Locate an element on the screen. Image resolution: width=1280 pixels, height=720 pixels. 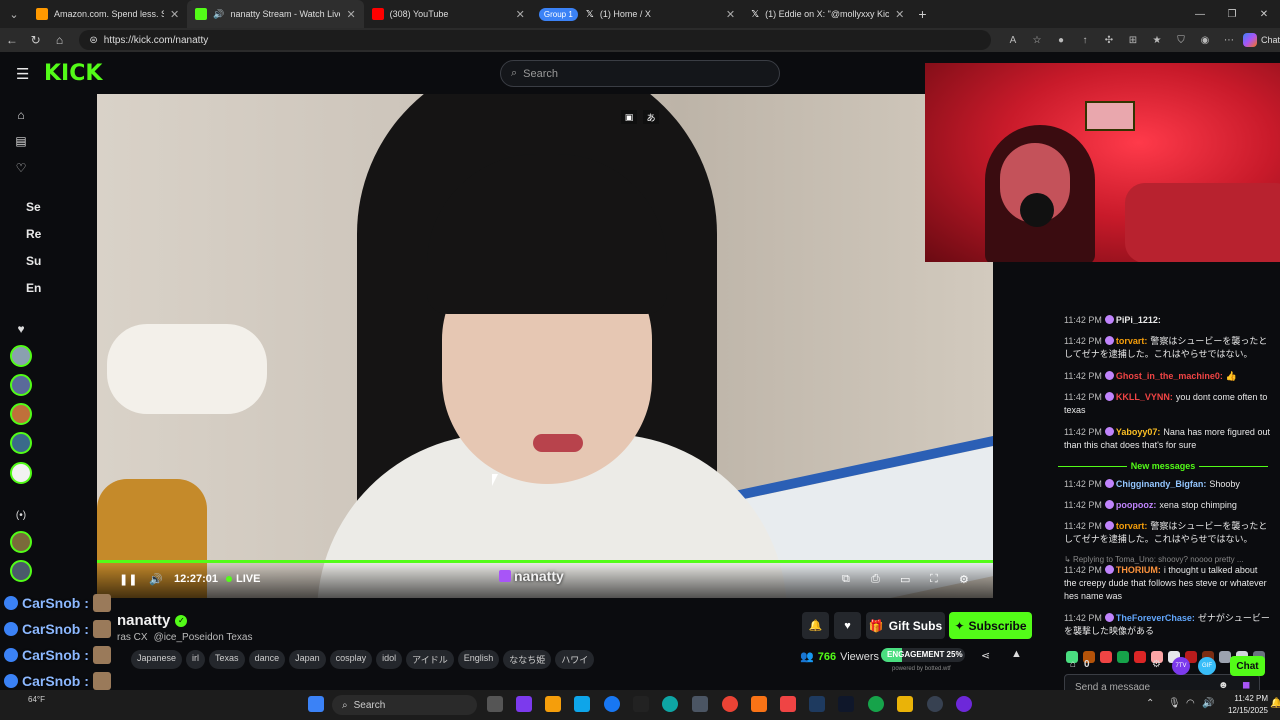
store-icon is located at coordinates (582, 704).